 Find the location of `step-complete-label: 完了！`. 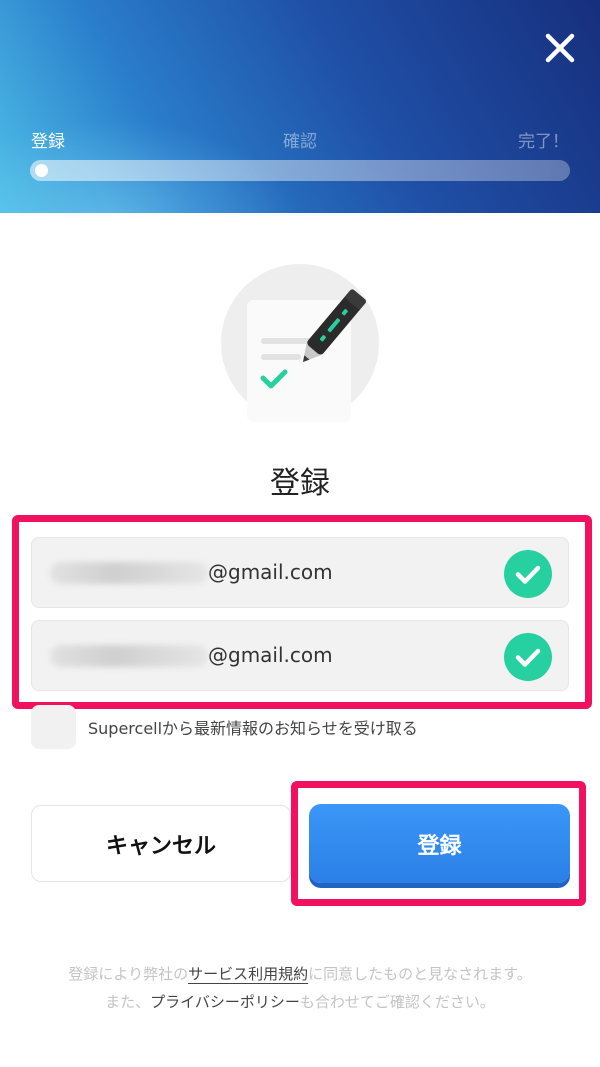

step-complete-label: 完了！ is located at coordinates (543, 142).